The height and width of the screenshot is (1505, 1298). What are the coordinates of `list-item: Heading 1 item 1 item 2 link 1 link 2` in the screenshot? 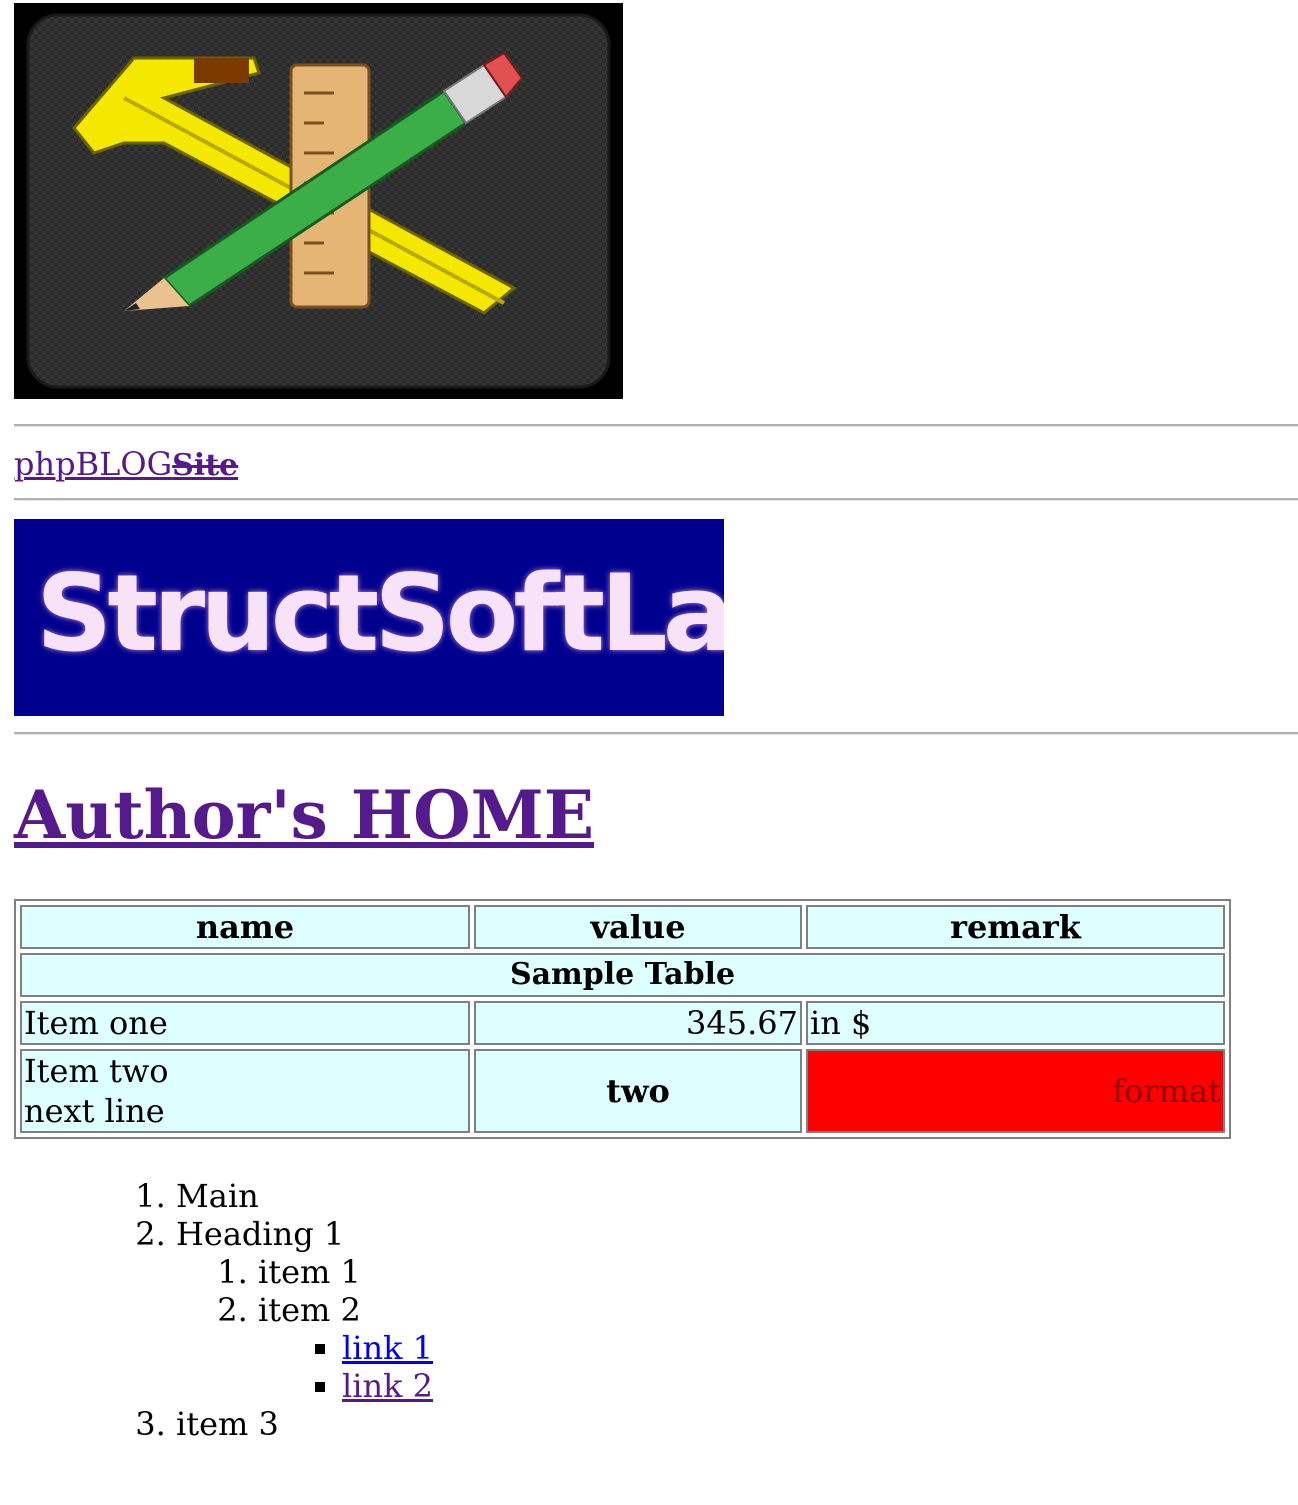 It's located at (304, 1310).